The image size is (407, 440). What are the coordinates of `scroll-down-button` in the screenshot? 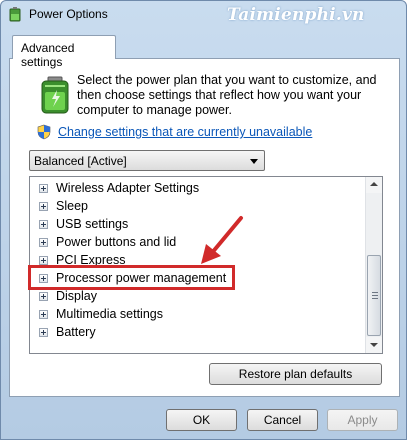 It's located at (374, 345).